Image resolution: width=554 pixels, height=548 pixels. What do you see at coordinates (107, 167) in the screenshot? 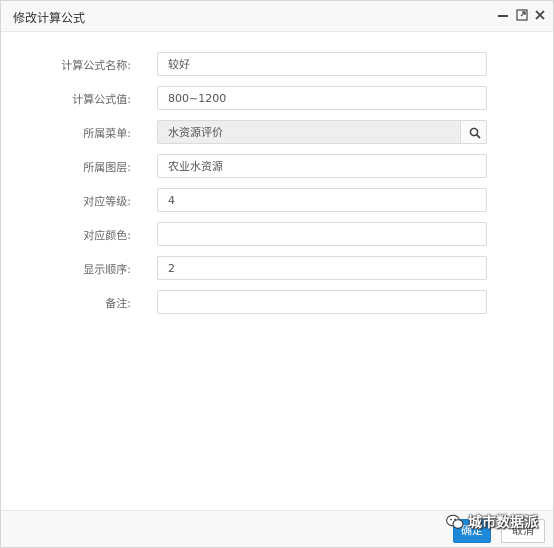
I see `layer-label: 所属图层:` at bounding box center [107, 167].